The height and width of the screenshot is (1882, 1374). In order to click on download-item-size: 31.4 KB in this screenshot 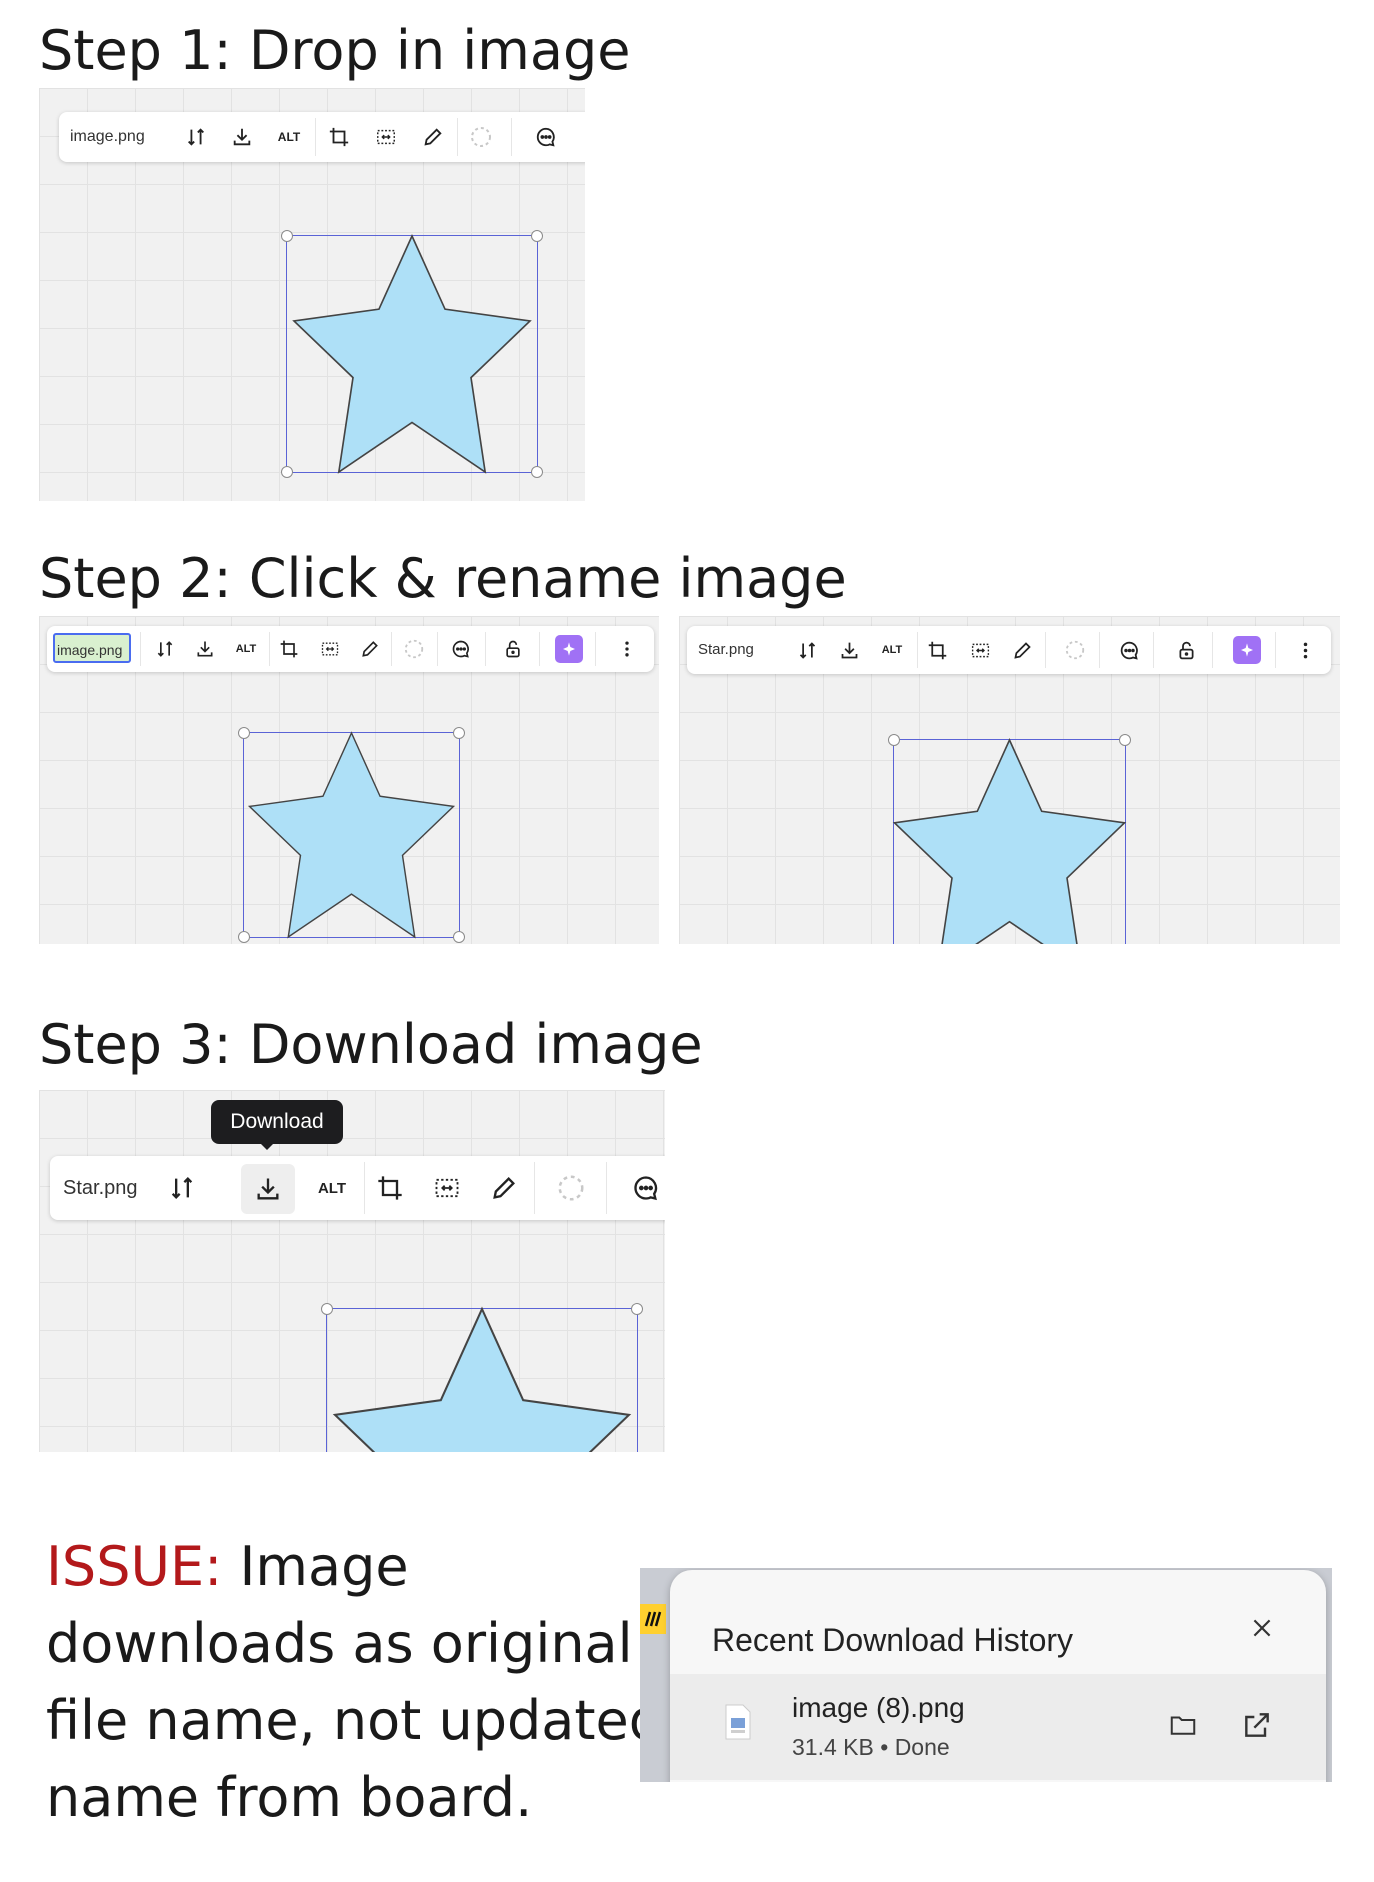, I will do `click(833, 1747)`.